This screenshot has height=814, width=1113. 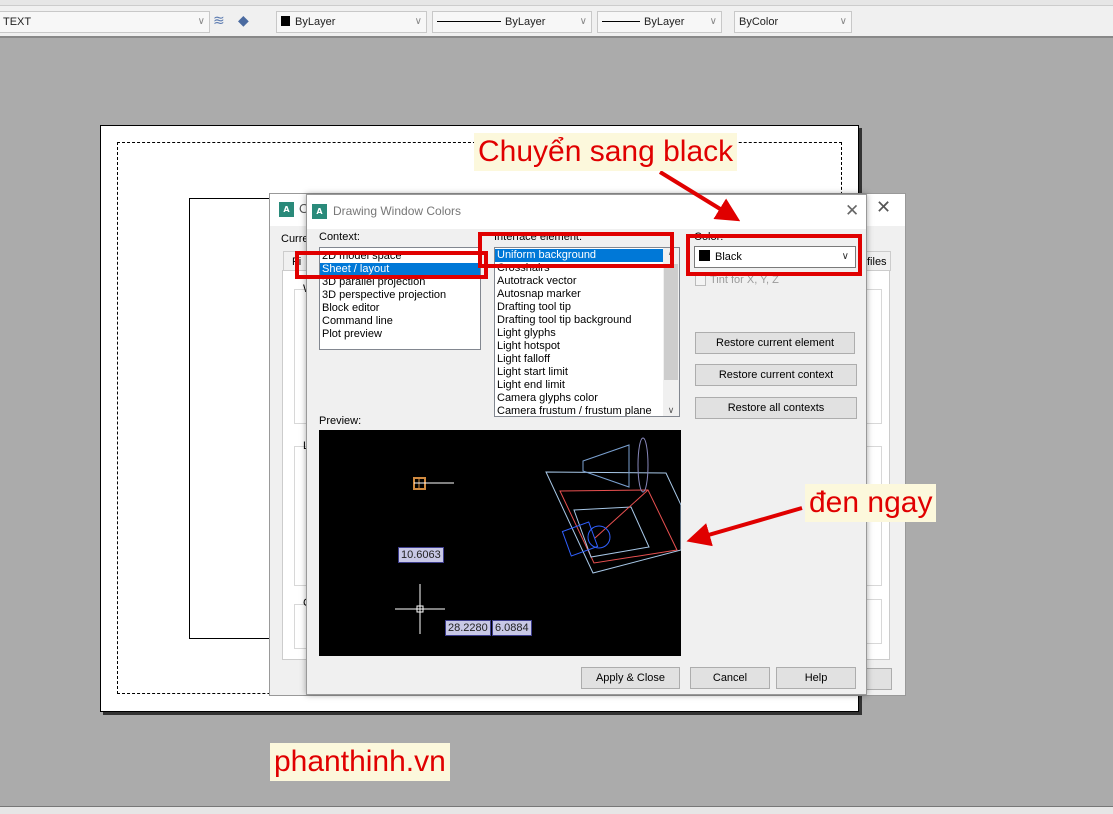 I want to click on annotation-note-right: đen ngay, so click(x=871, y=503).